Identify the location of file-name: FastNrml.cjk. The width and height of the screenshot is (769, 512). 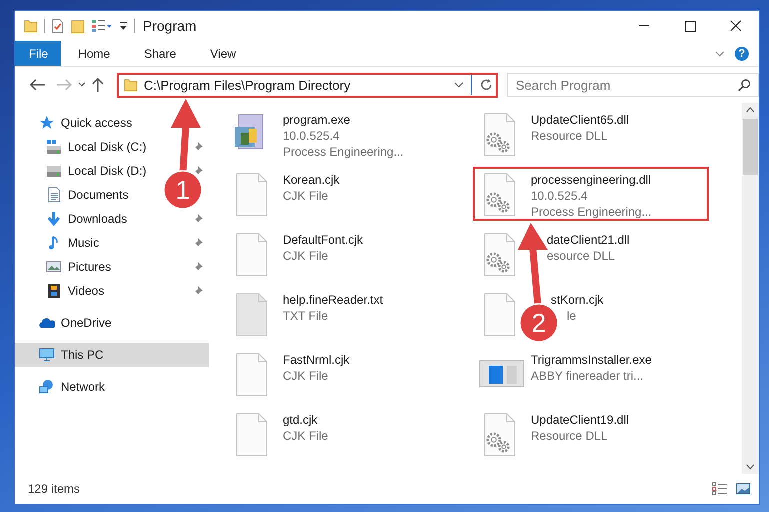
(316, 360).